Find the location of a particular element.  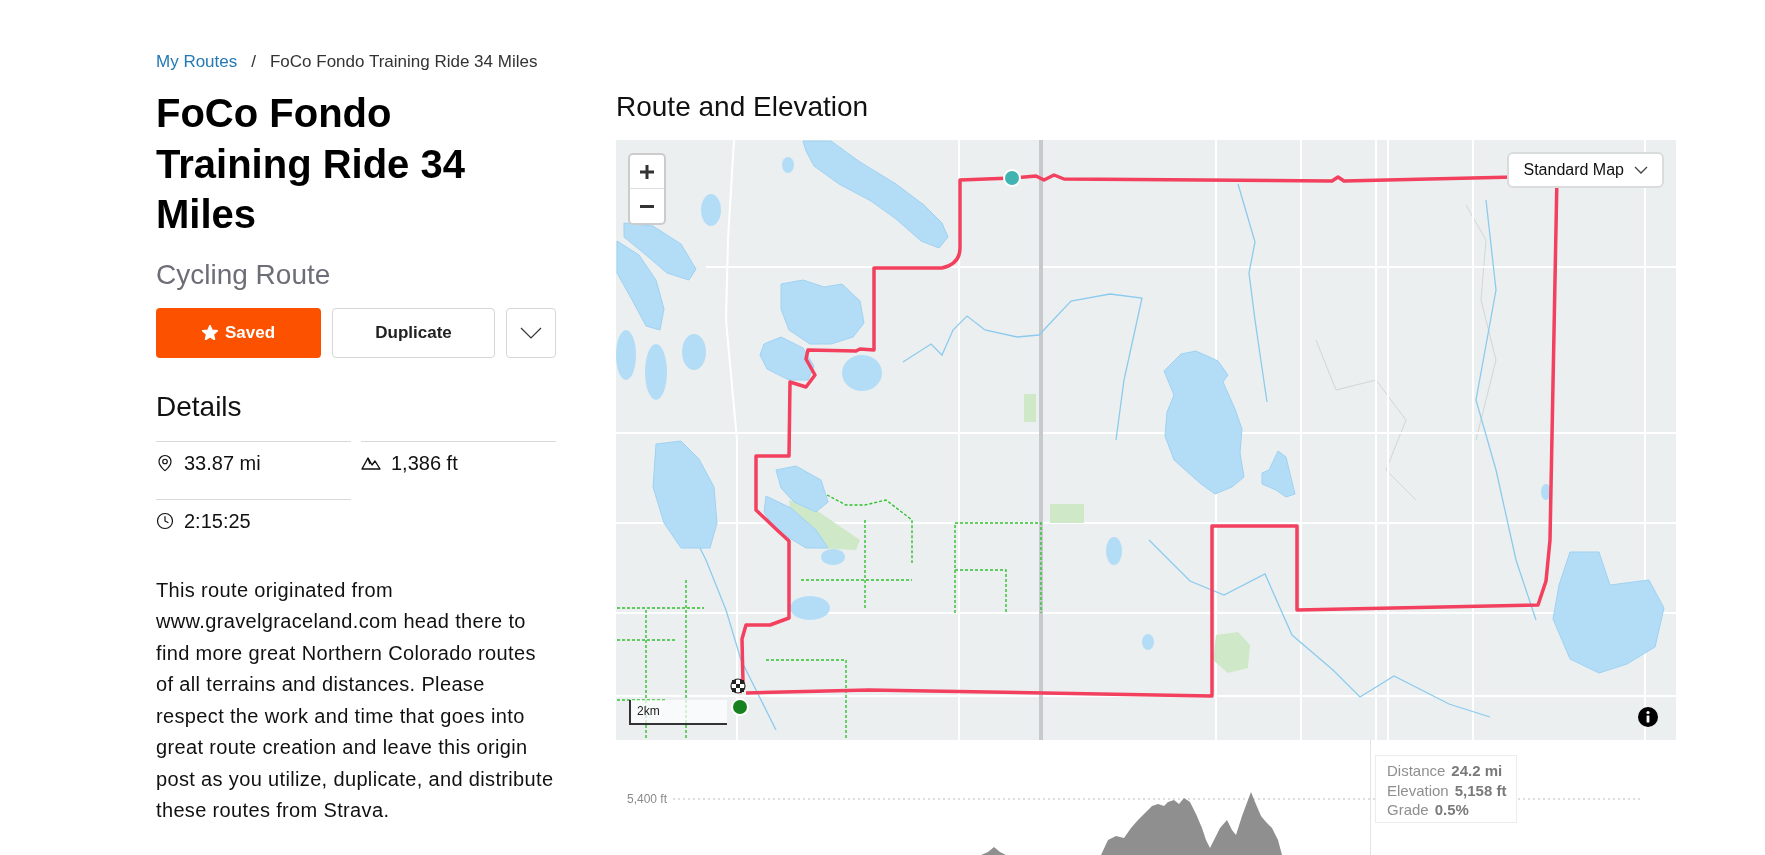

section-heading: Route and Elevation is located at coordinates (743, 107).